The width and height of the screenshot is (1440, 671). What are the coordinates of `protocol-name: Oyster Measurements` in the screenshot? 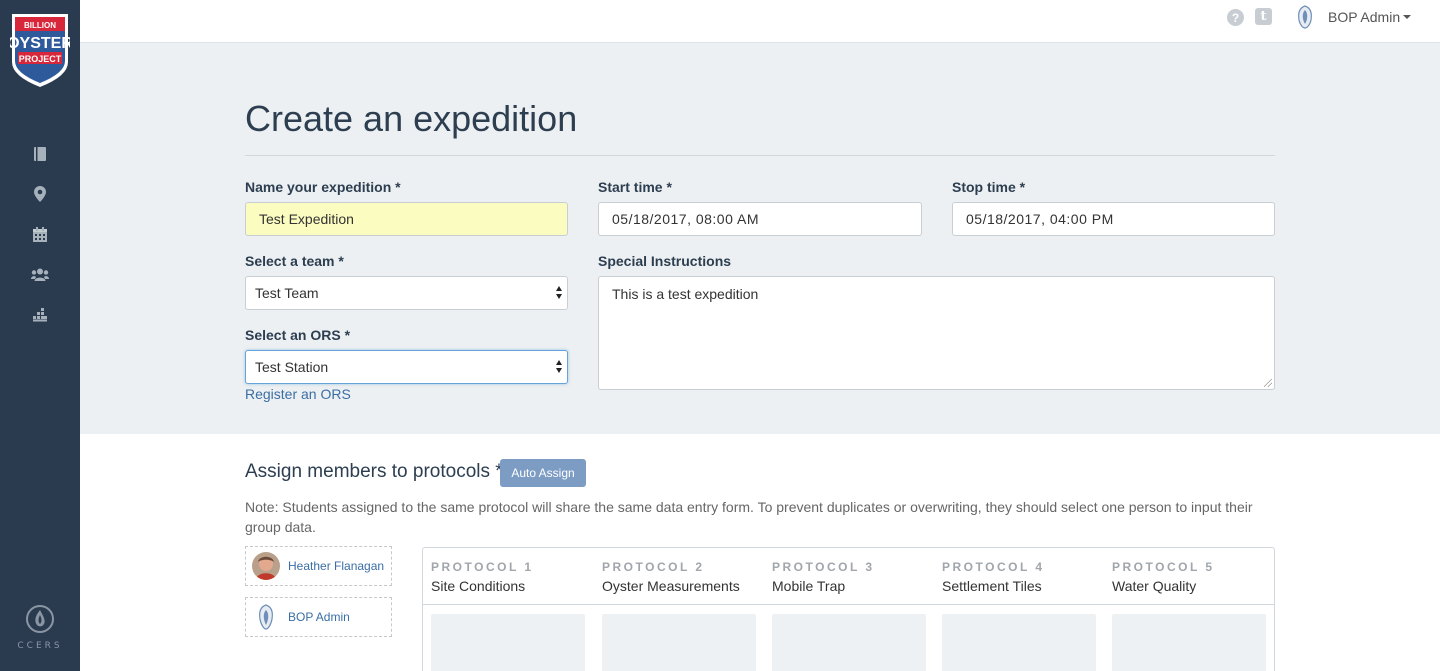 It's located at (671, 586).